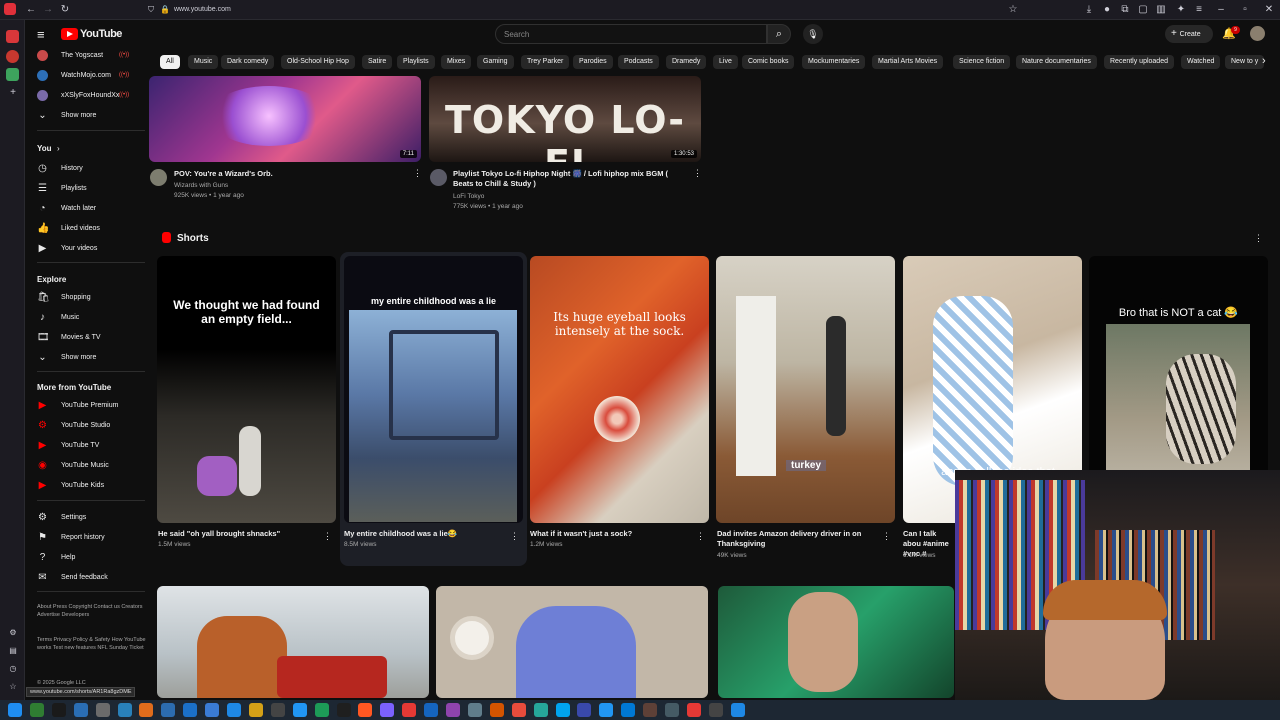 This screenshot has width=1280, height=720. What do you see at coordinates (85, 357) in the screenshot?
I see `show-more-explore: ⌄ Show more` at bounding box center [85, 357].